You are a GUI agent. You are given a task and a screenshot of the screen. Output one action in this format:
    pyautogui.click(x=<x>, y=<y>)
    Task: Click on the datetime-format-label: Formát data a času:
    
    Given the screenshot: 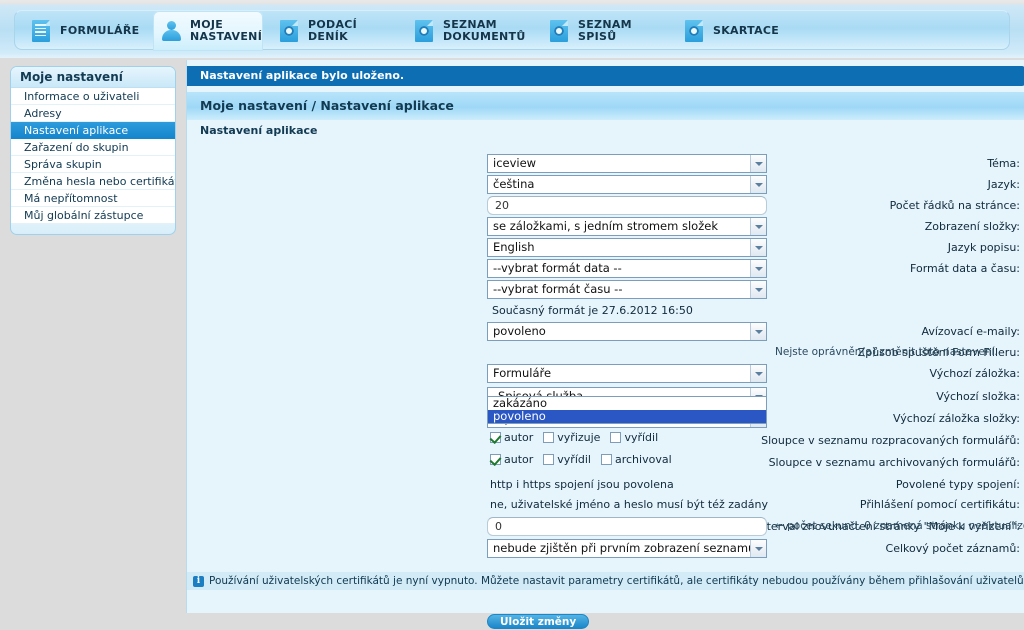 What is the action you would take?
    pyautogui.click(x=965, y=268)
    